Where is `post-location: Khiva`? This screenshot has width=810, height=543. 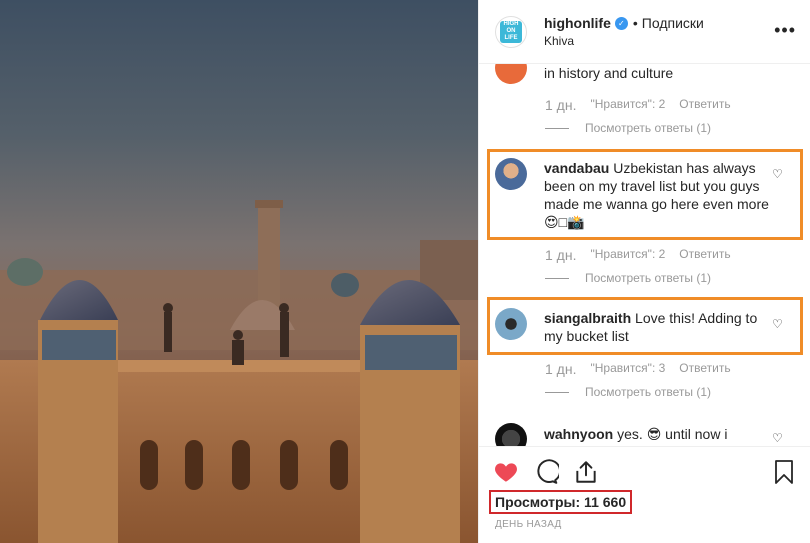 post-location: Khiva is located at coordinates (624, 41).